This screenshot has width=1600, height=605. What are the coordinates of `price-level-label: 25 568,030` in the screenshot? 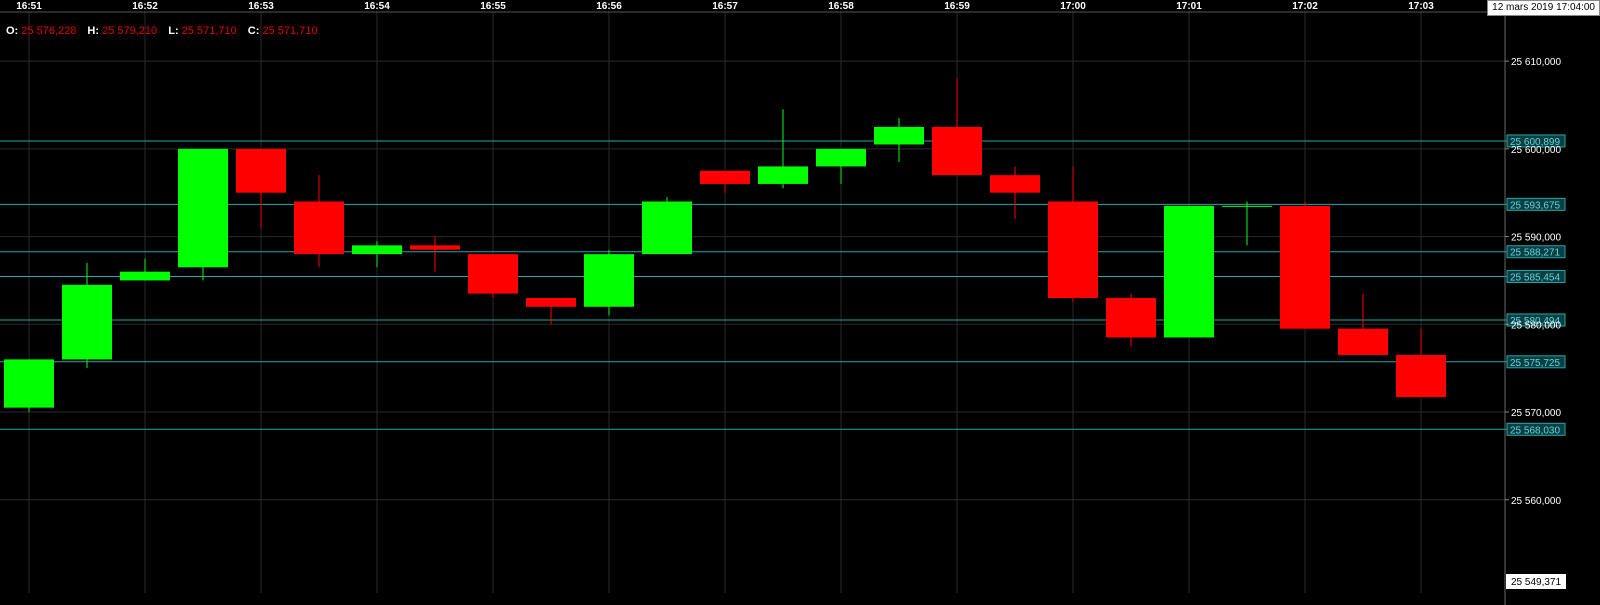 It's located at (1535, 430).